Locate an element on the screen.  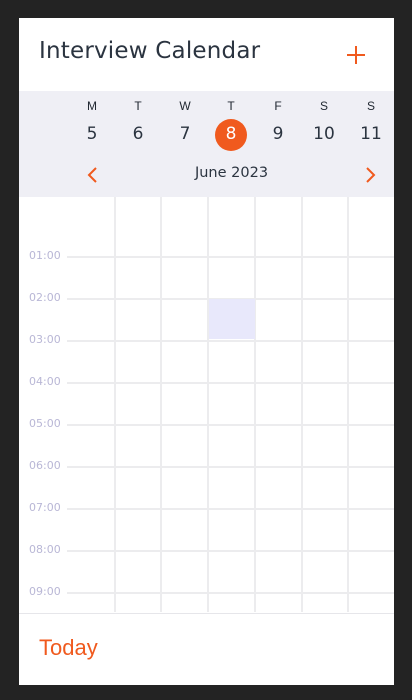
day-number: 7 is located at coordinates (185, 134).